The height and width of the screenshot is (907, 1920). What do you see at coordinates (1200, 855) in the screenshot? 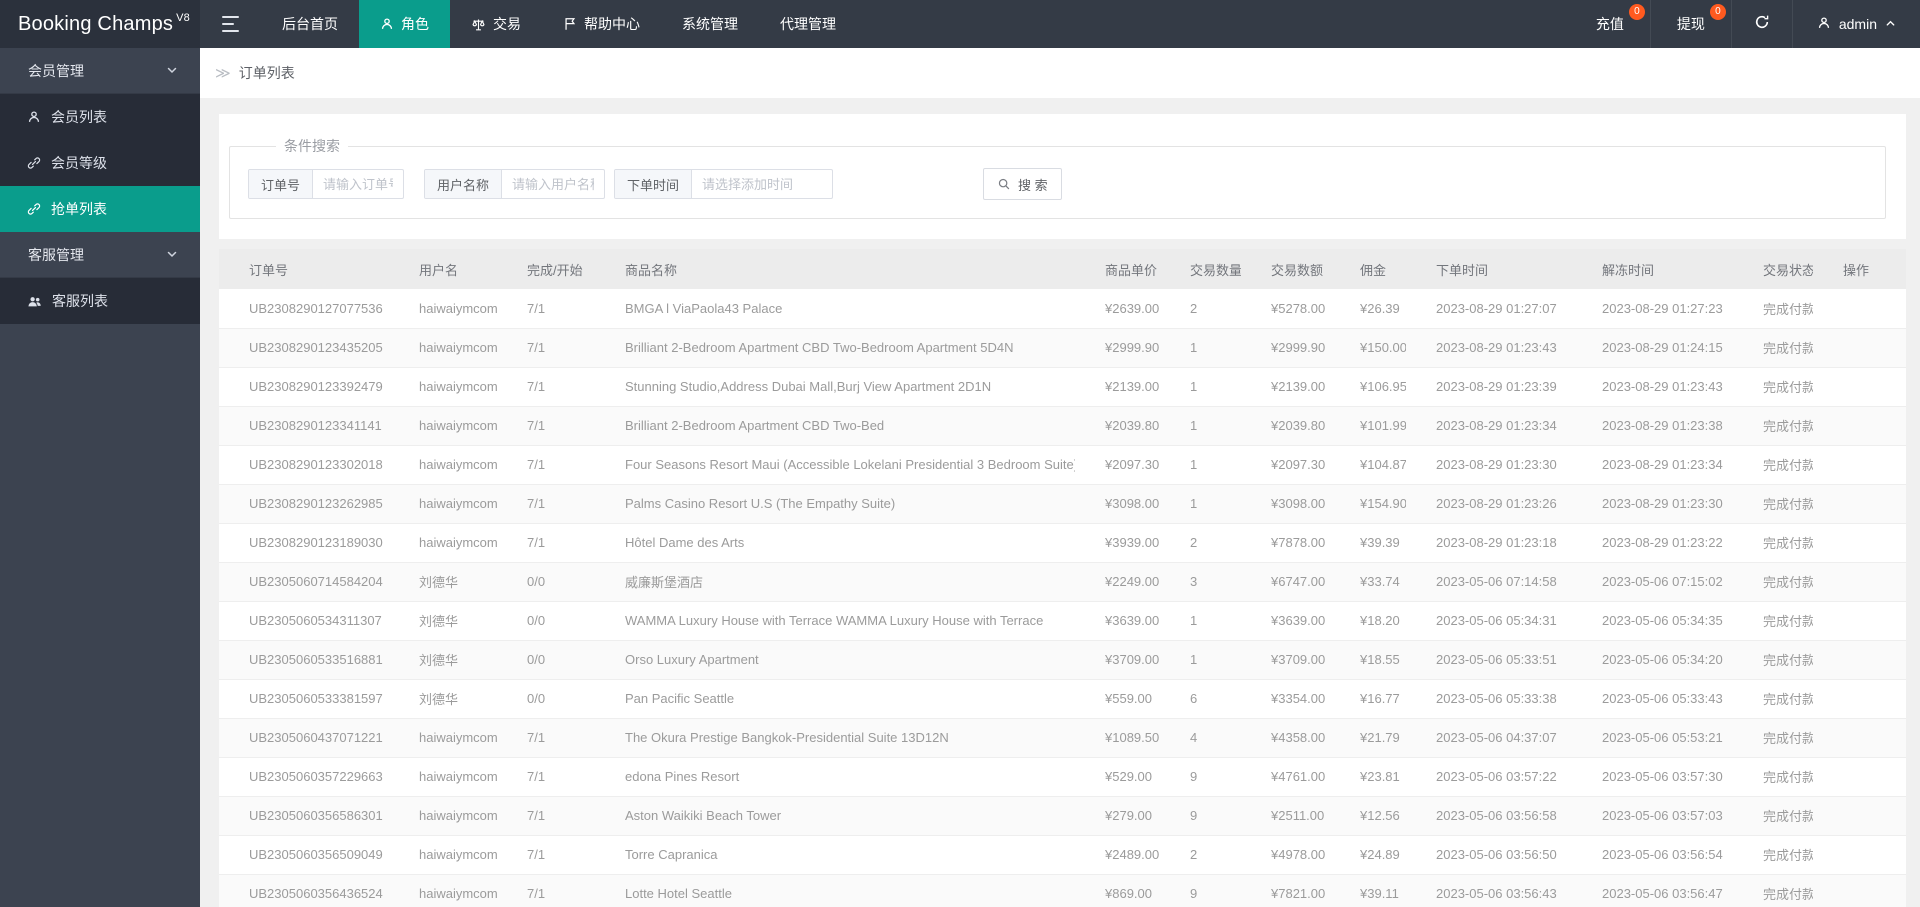
I see `cell-qty: 2` at bounding box center [1200, 855].